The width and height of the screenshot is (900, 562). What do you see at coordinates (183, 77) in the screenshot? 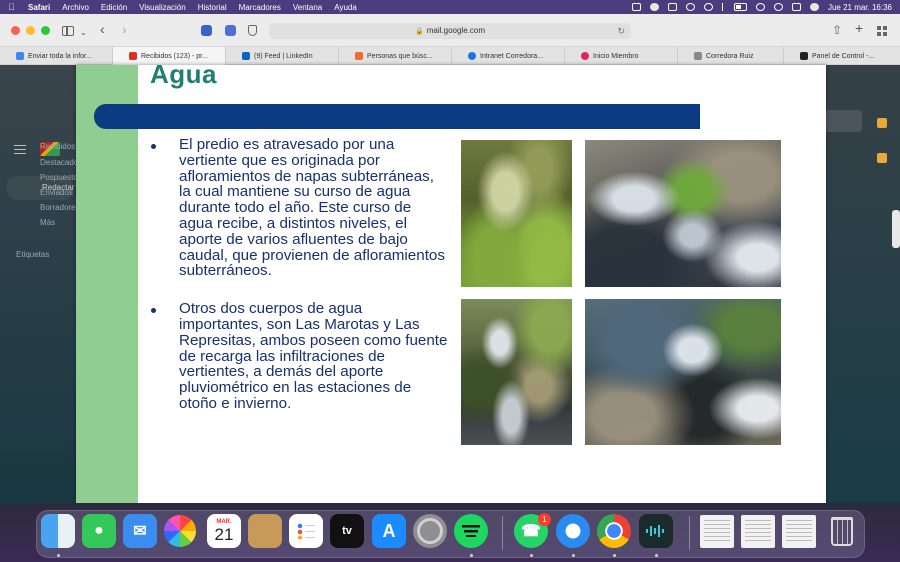
I see `slide-title: Agua` at bounding box center [183, 77].